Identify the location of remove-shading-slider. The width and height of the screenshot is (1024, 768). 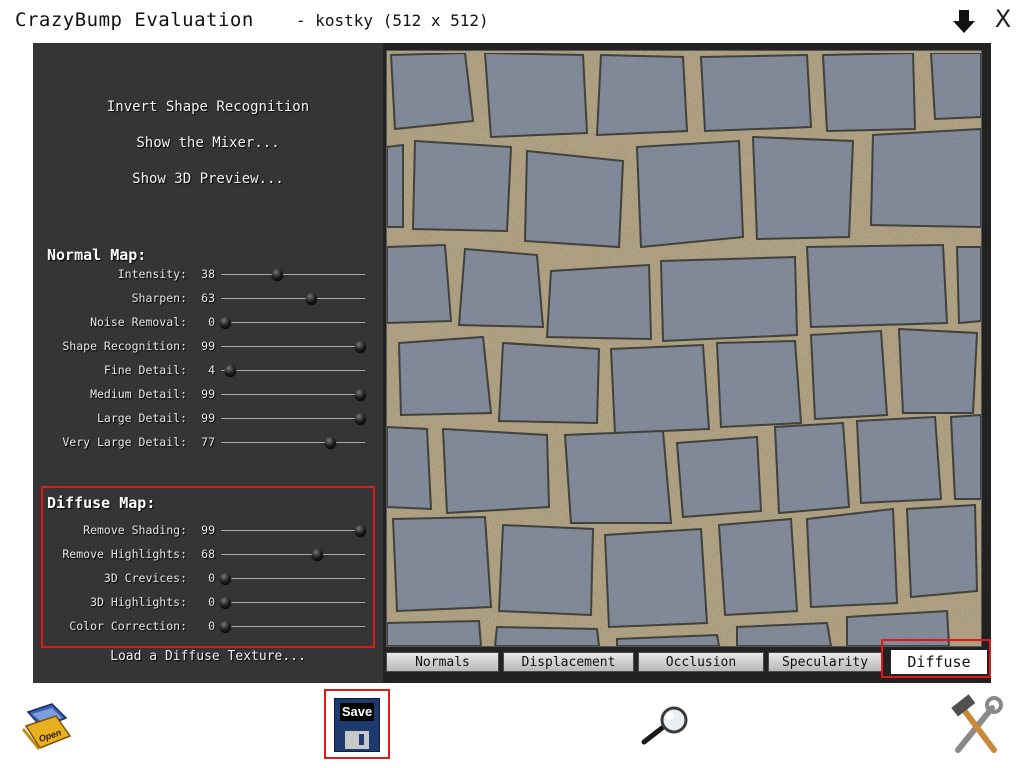
(293, 530).